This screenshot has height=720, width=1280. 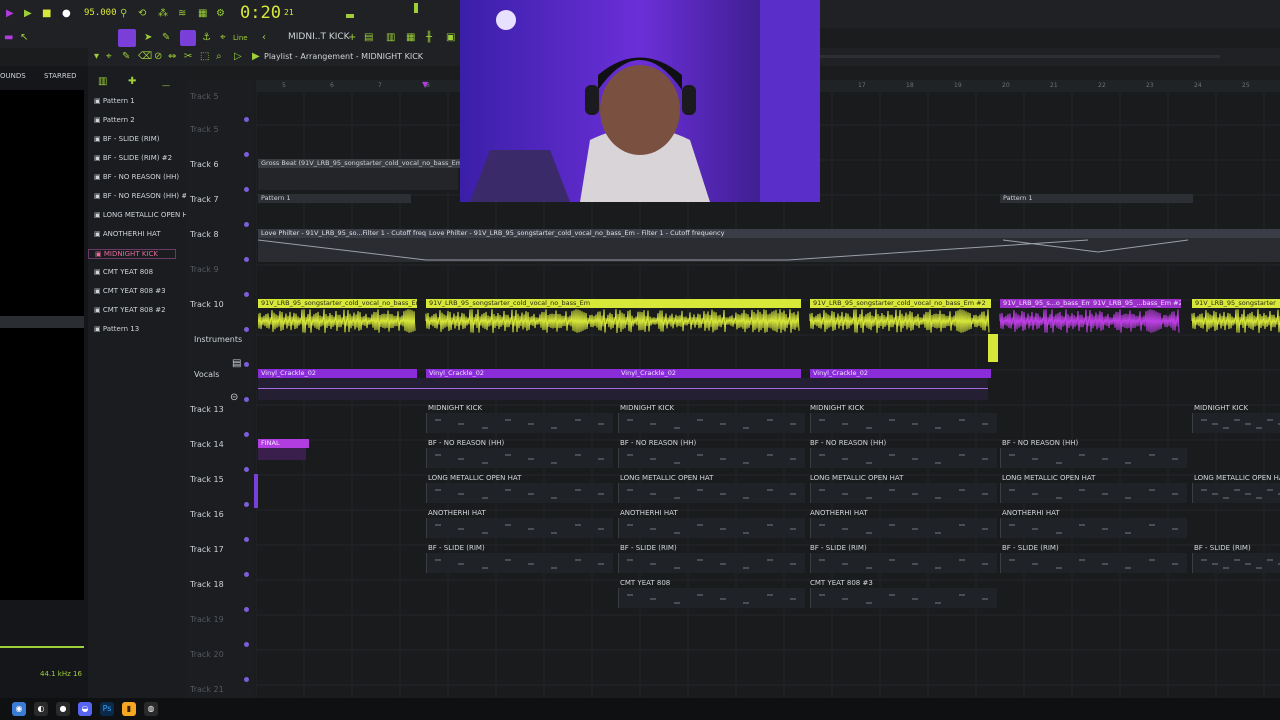 I want to click on channel-rack-icon: ⚓, so click(x=206, y=38).